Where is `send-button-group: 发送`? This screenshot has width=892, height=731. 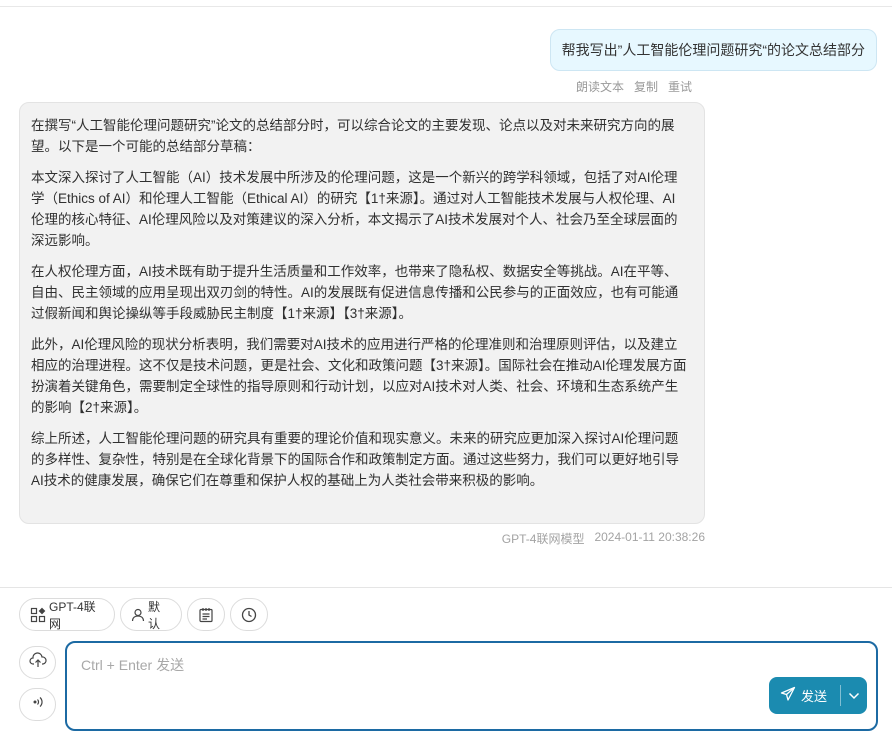
send-button-group: 发送 is located at coordinates (818, 695).